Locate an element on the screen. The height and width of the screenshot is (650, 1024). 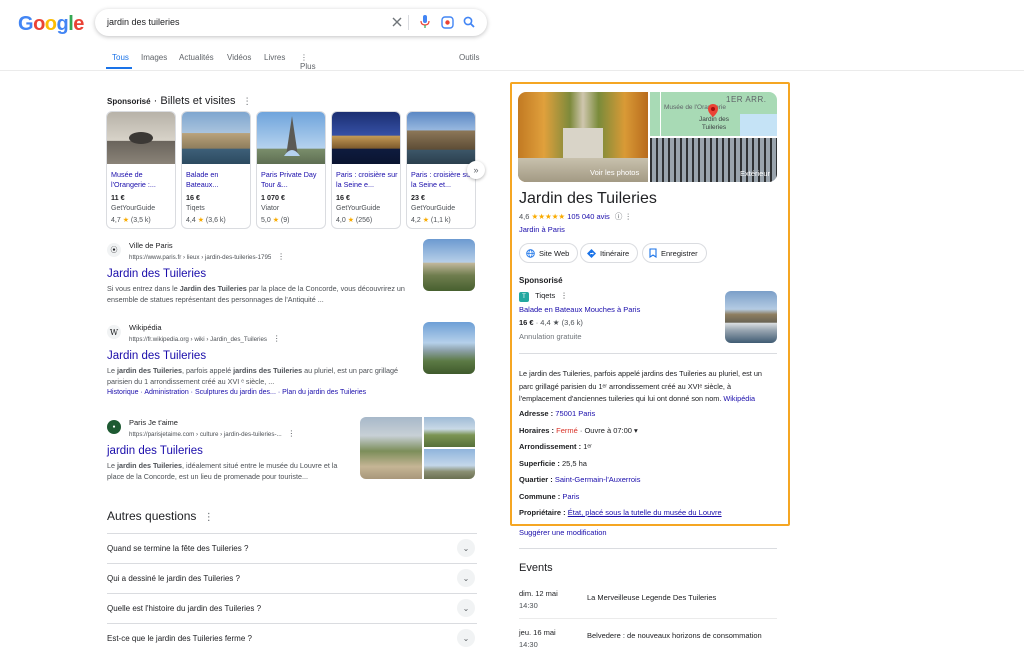
tab-tous: Tous is located at coordinates (120, 57).